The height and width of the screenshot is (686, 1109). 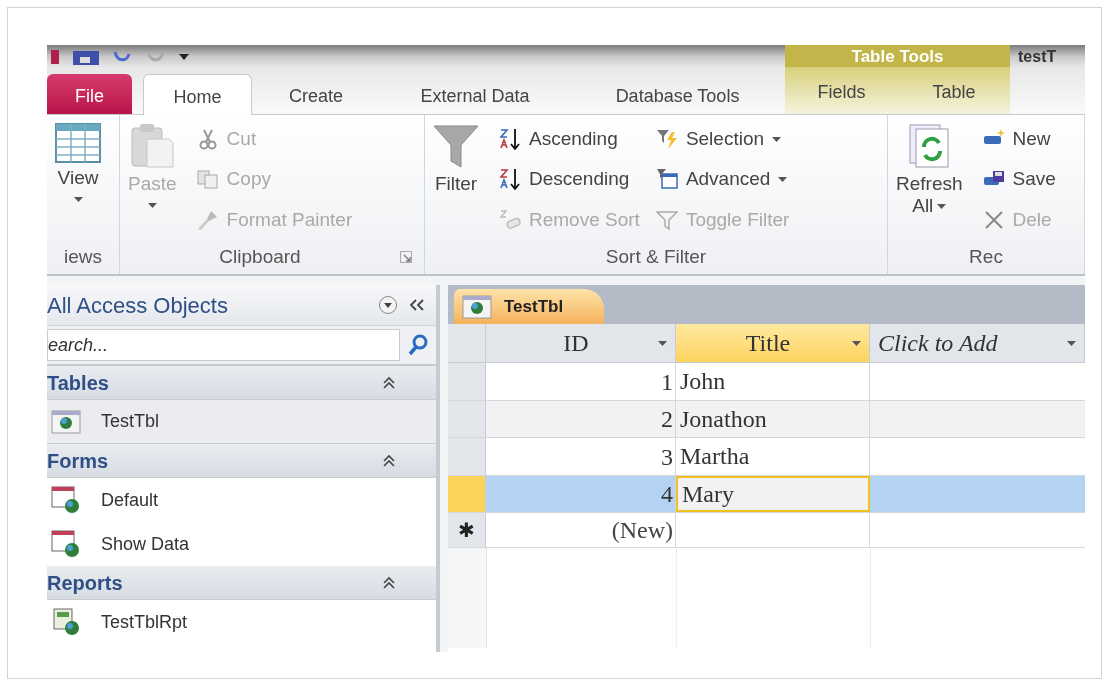 I want to click on ribbon-tab: Database Tools, so click(x=677, y=94).